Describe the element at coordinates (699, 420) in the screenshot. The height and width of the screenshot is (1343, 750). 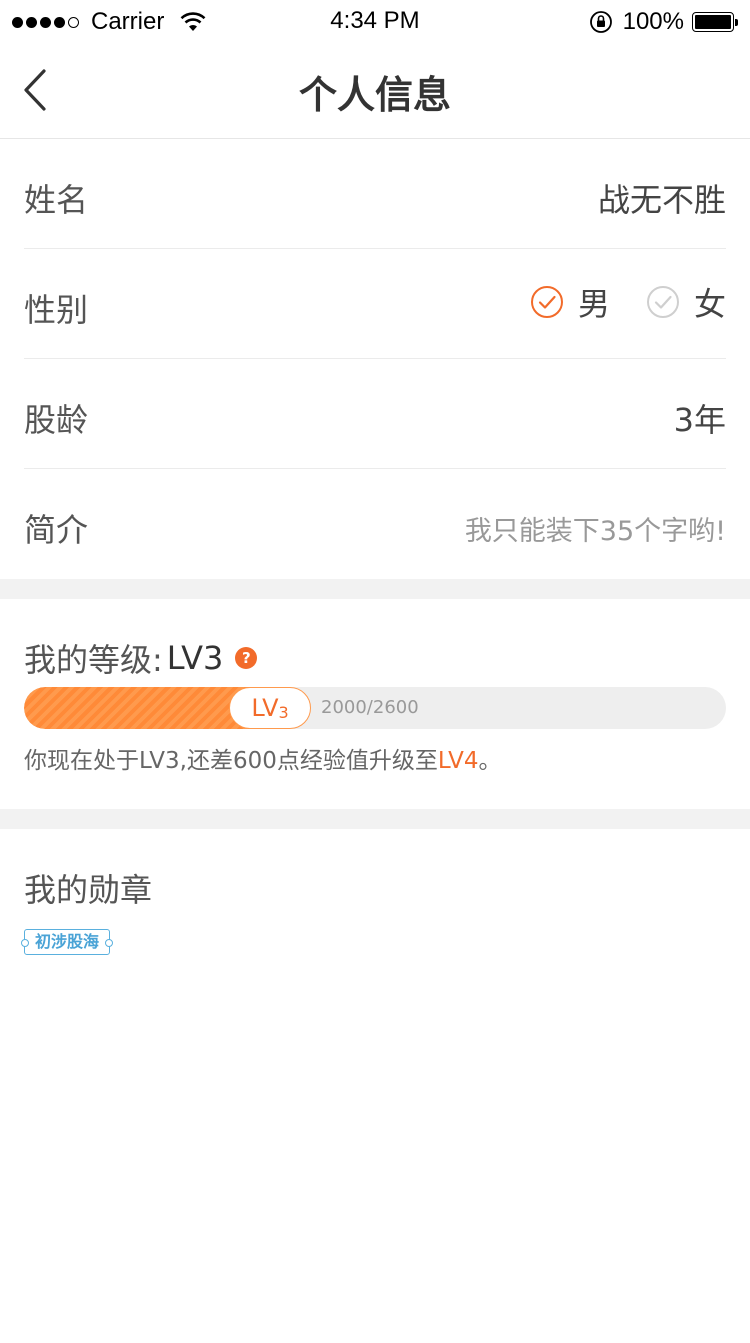
I see `stock-age-value: 3年` at that location.